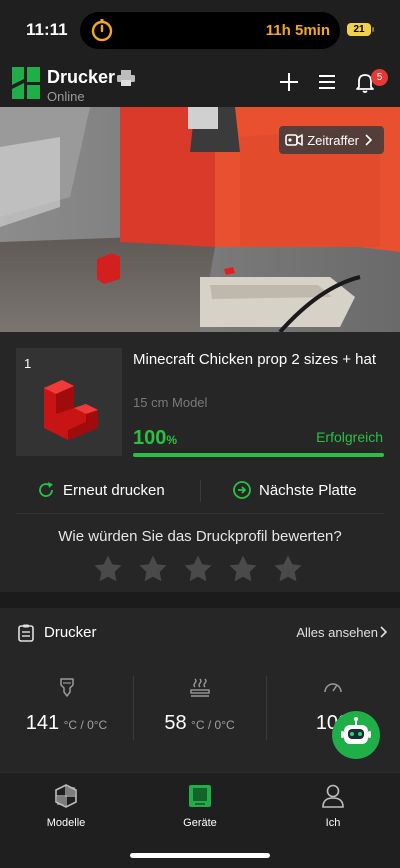 The width and height of the screenshot is (400, 868). Describe the element at coordinates (297, 30) in the screenshot. I see `live-activity-text: 11h 5min` at that location.